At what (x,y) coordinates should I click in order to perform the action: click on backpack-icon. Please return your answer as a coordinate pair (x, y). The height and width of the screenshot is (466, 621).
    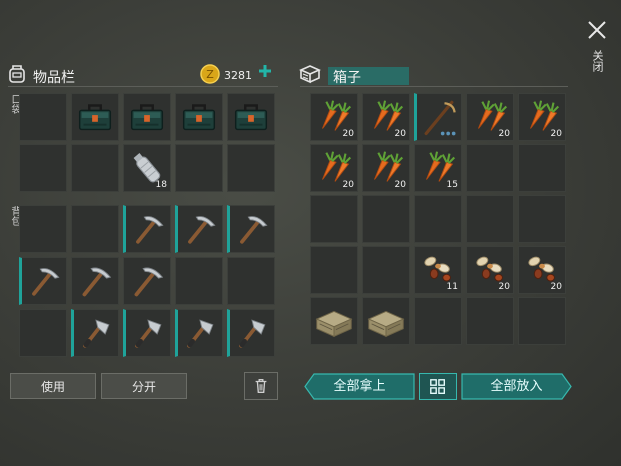
    Looking at the image, I should click on (17, 73).